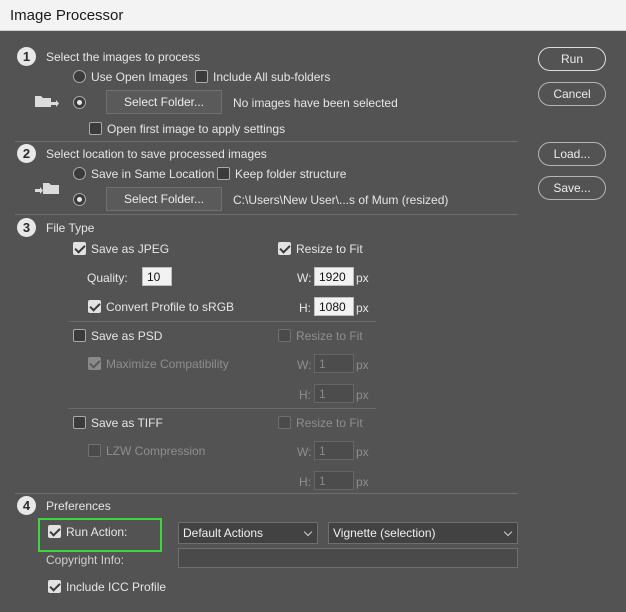 The image size is (626, 612). What do you see at coordinates (79, 173) in the screenshot?
I see `save-same-location-radio` at bounding box center [79, 173].